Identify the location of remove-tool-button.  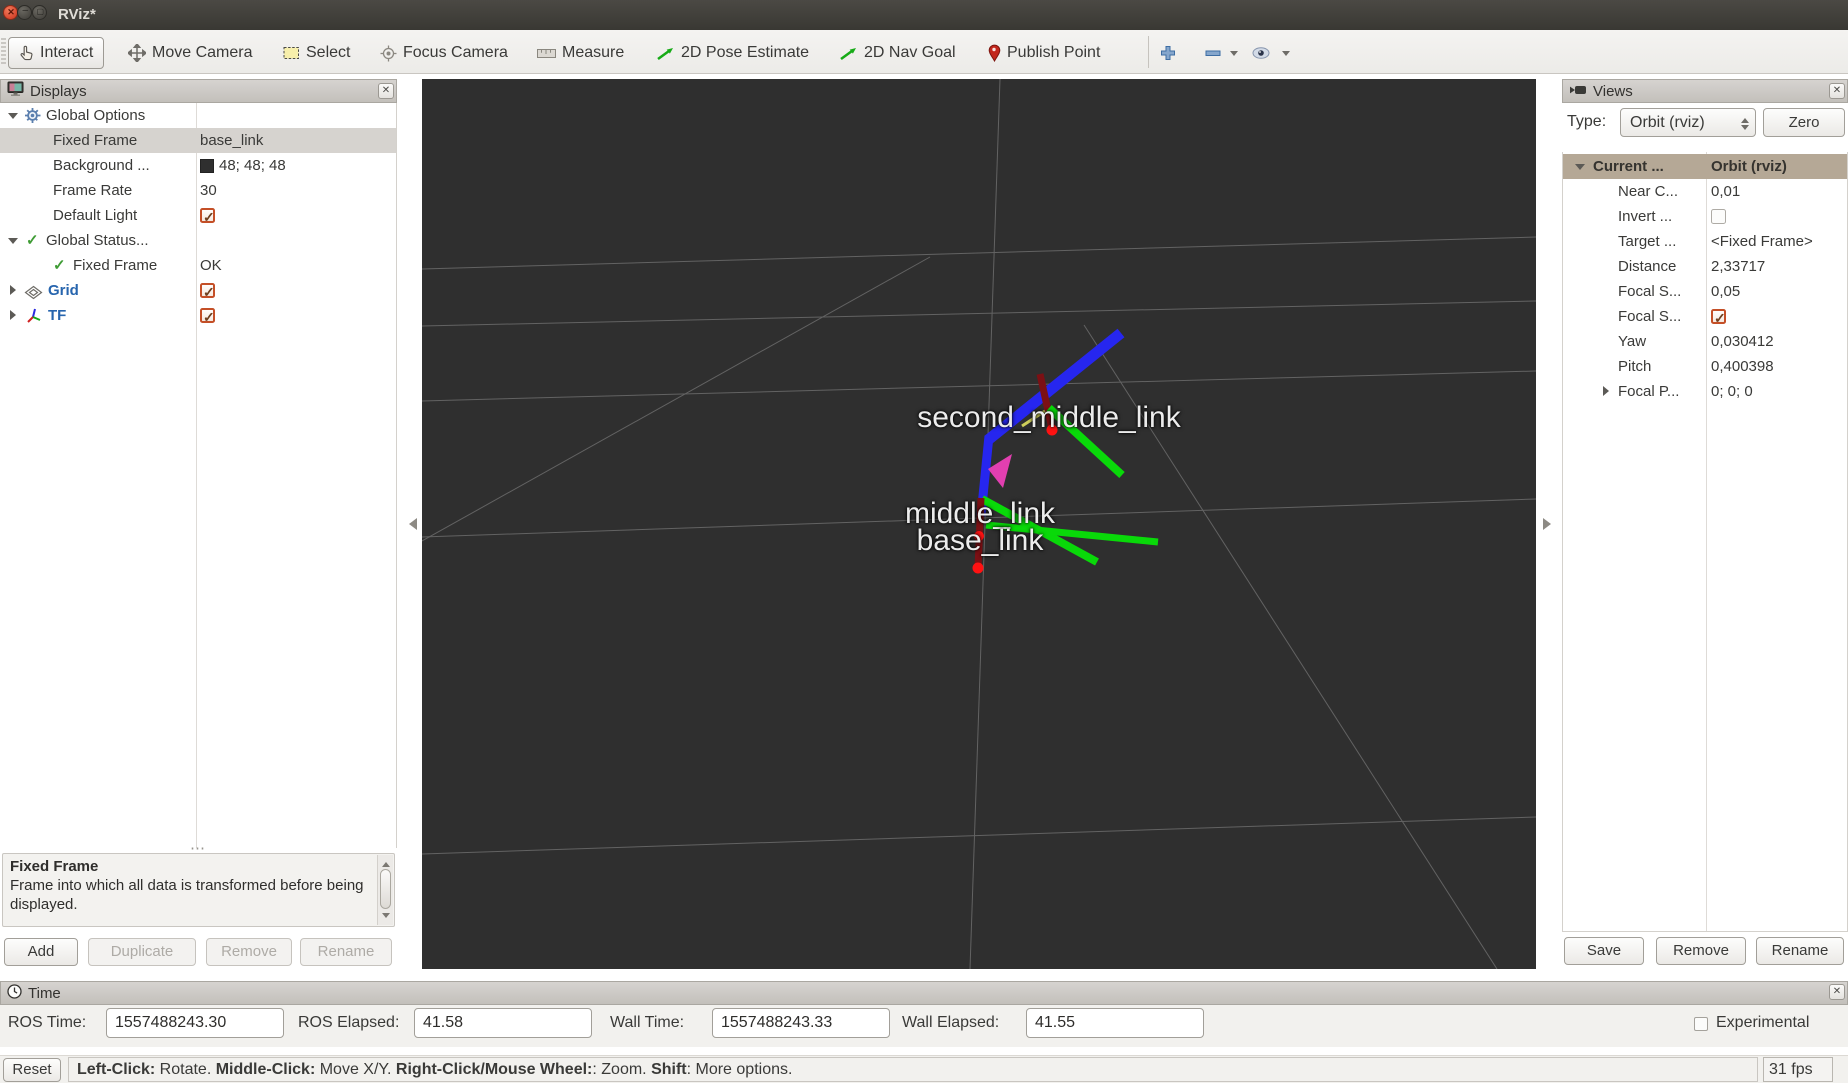
(1213, 53).